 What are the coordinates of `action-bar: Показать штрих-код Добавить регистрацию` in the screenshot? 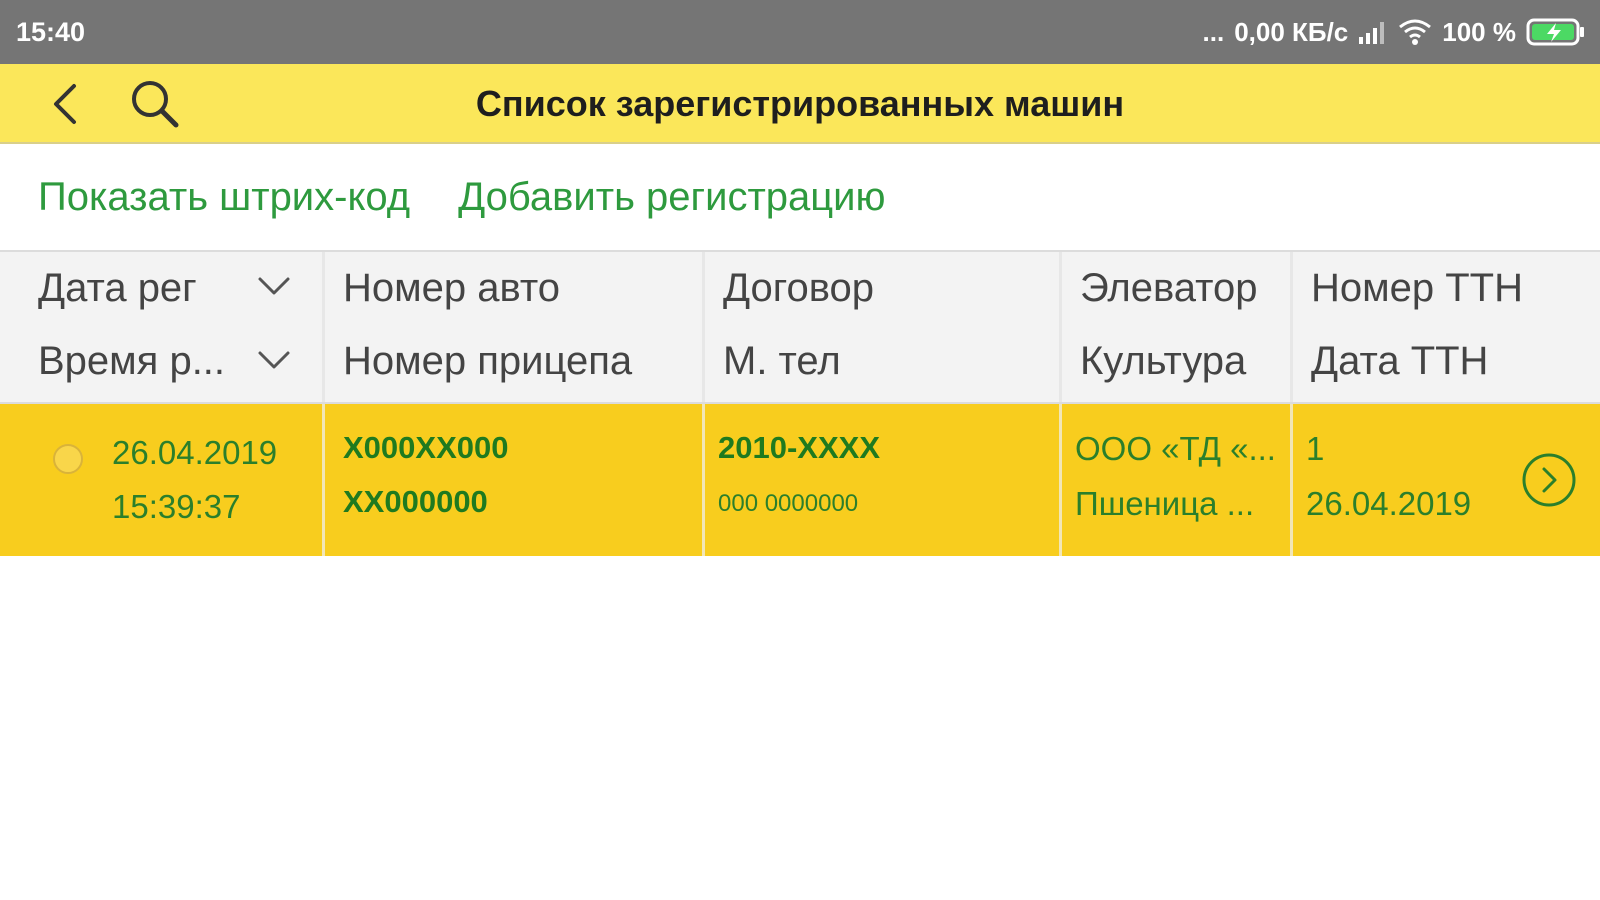 It's located at (462, 197).